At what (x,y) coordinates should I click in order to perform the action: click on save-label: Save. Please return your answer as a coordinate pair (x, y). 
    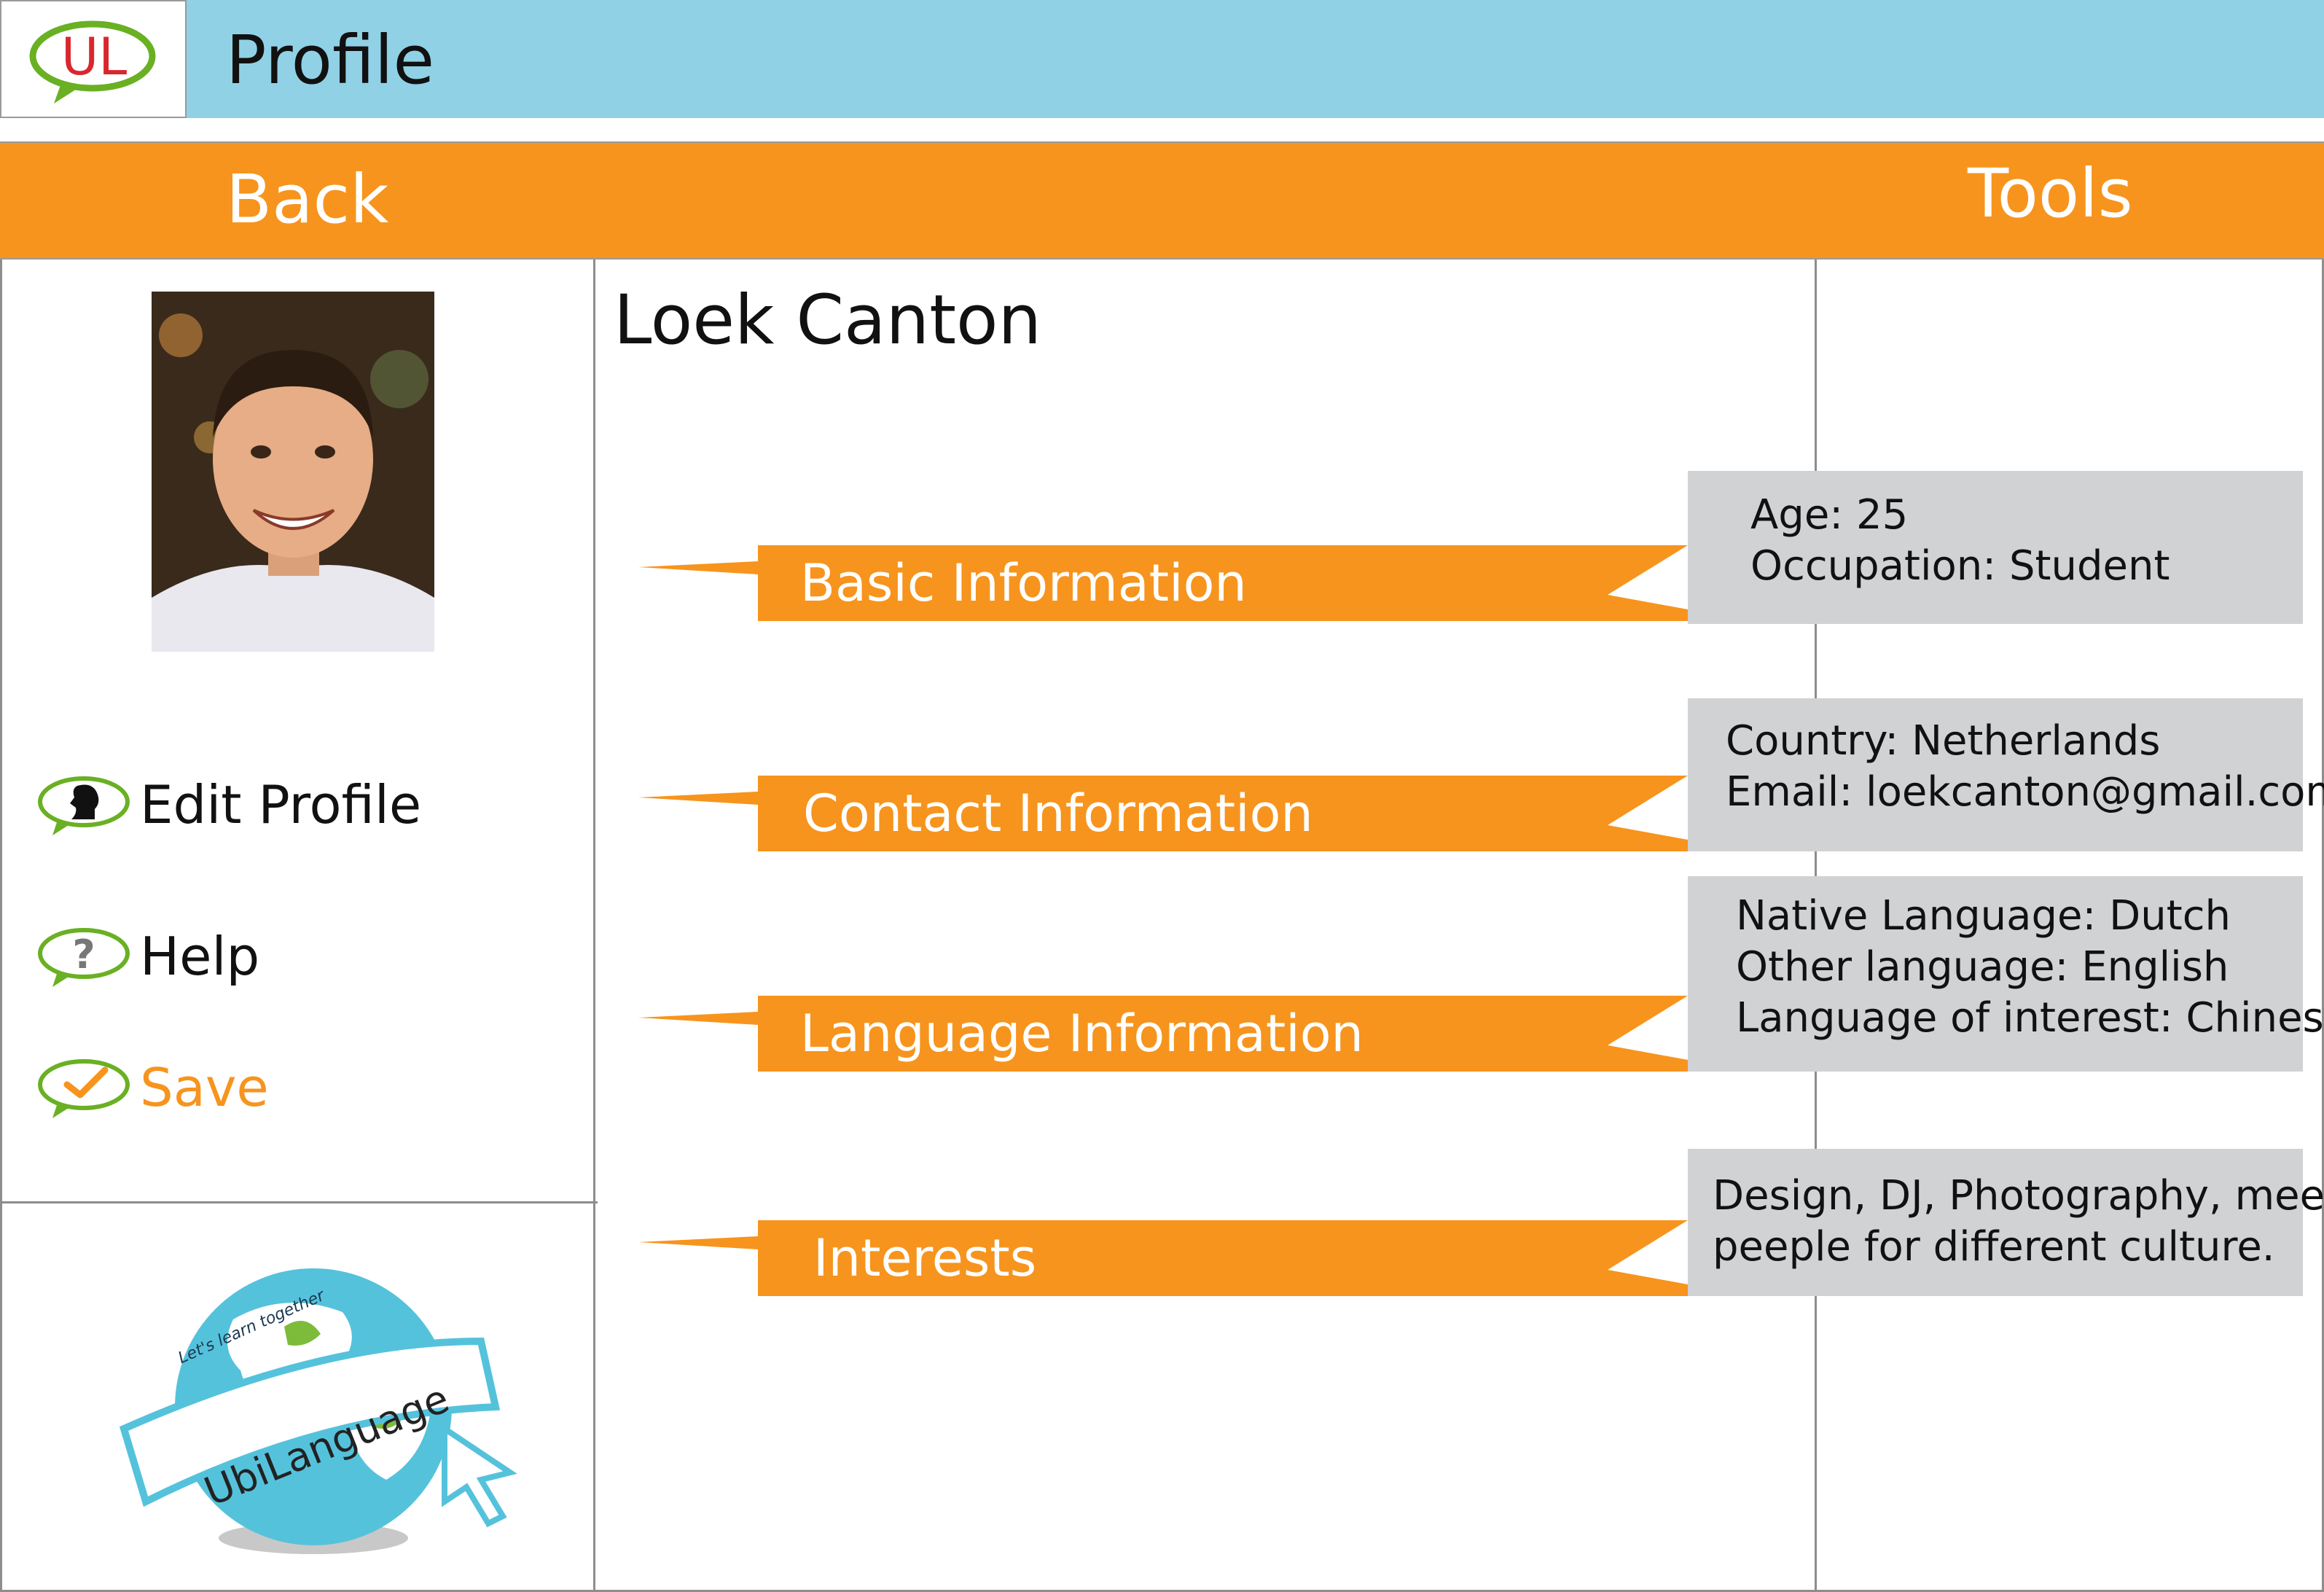
    Looking at the image, I should click on (205, 1087).